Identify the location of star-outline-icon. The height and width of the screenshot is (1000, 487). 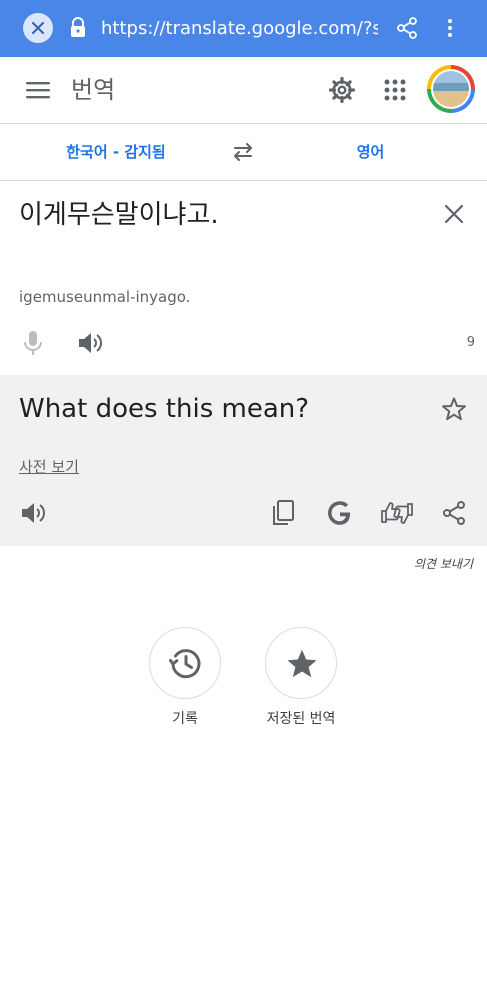
(454, 409).